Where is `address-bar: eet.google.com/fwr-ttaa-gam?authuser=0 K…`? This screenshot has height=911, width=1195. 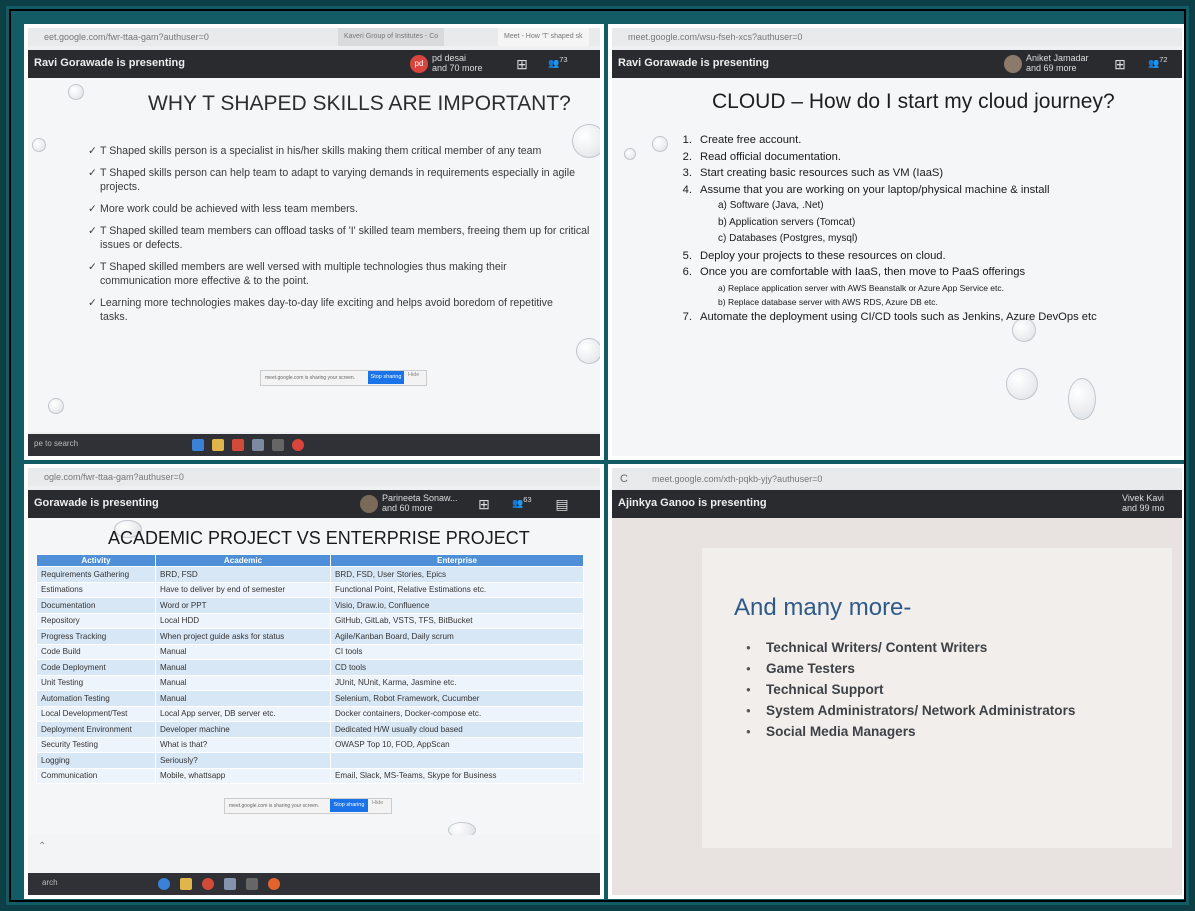 address-bar: eet.google.com/fwr-ttaa-gam?authuser=0 K… is located at coordinates (314, 37).